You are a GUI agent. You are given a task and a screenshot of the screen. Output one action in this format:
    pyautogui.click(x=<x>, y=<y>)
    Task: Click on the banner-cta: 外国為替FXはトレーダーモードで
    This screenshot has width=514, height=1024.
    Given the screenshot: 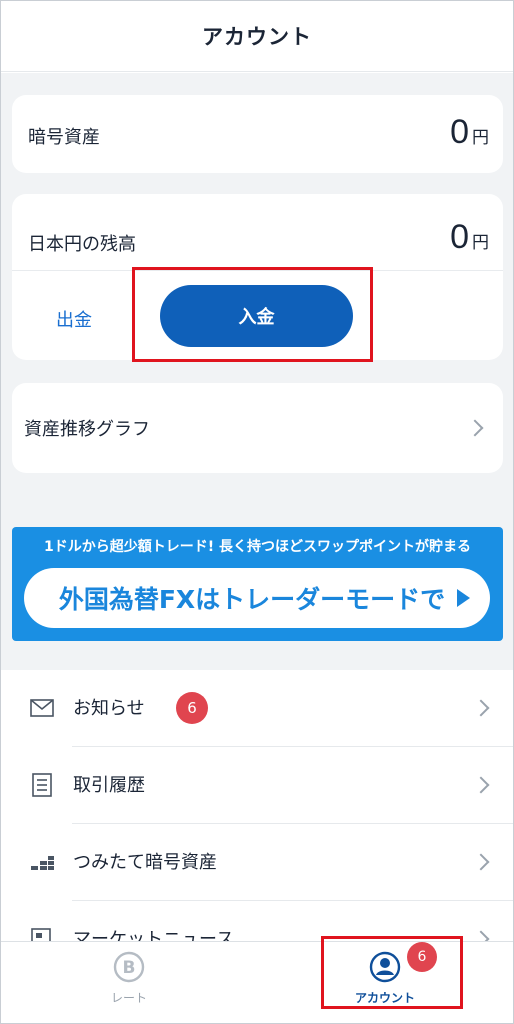 What is the action you would take?
    pyautogui.click(x=257, y=598)
    